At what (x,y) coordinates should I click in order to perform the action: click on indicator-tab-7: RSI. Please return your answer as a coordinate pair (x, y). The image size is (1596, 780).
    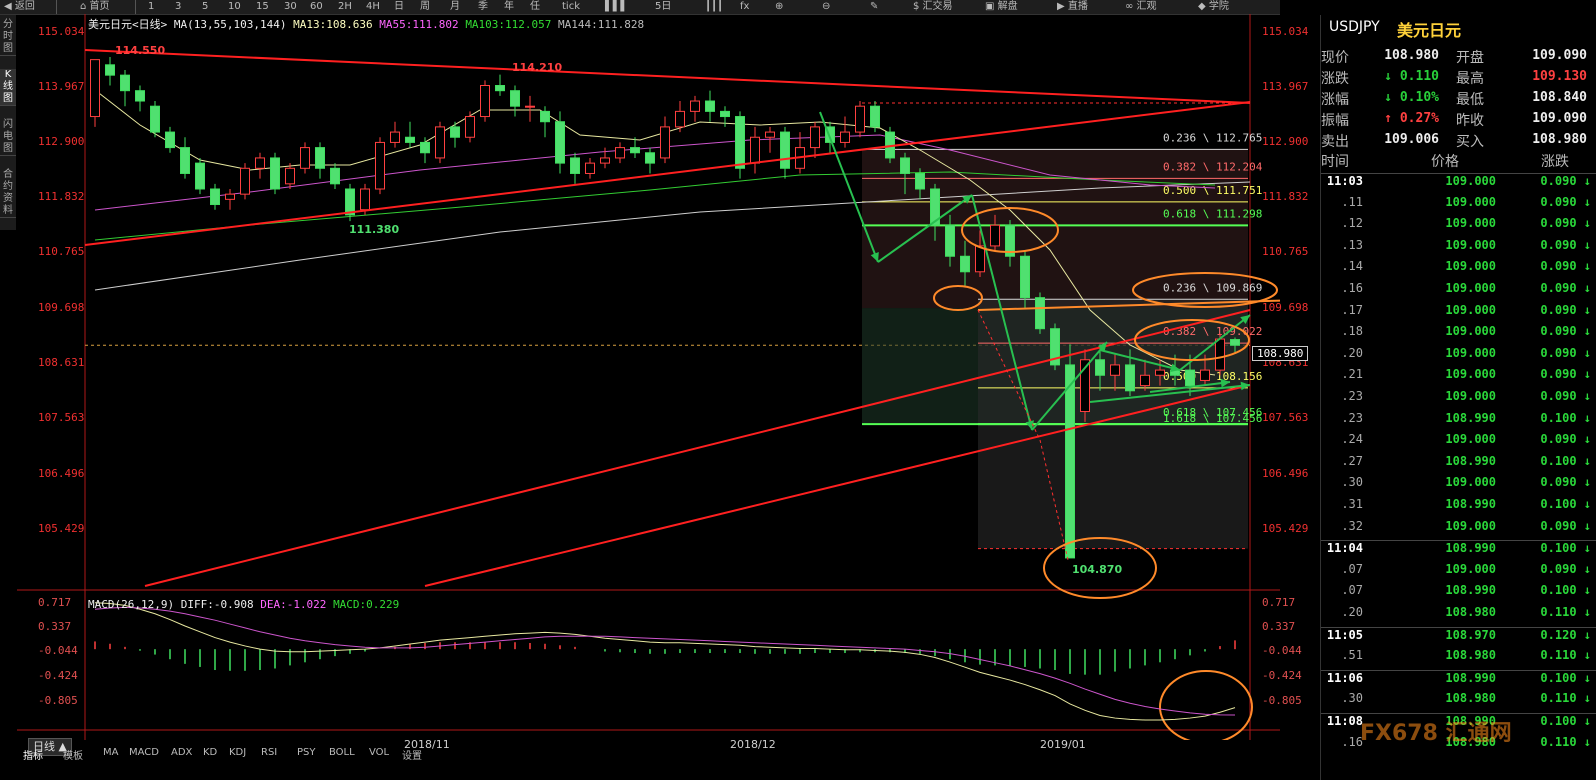
    Looking at the image, I should click on (269, 752).